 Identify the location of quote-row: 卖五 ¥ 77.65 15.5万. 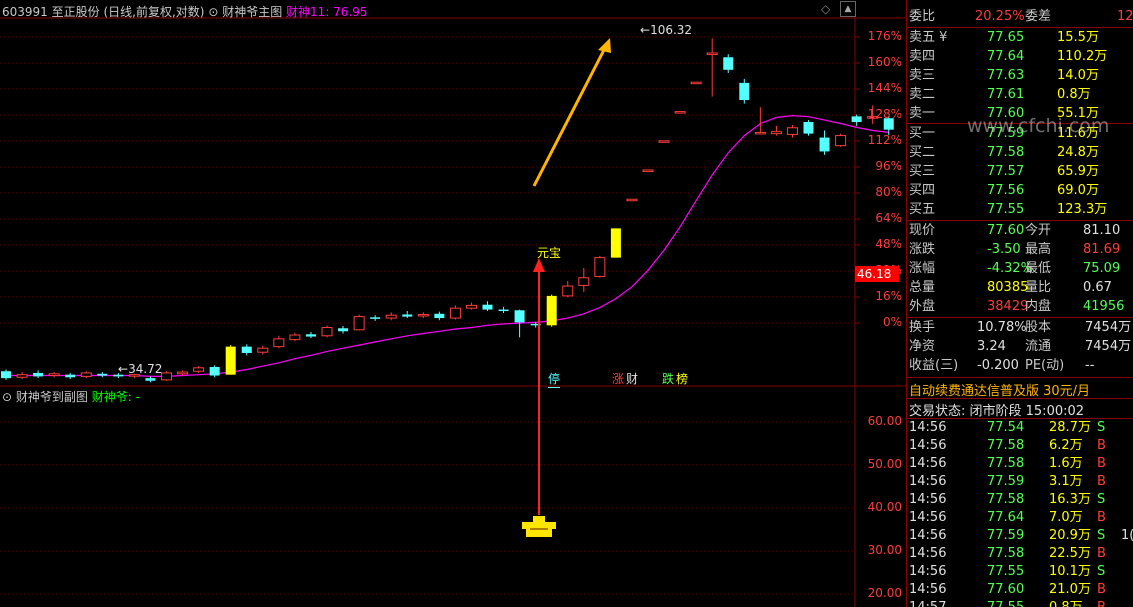
(1020, 37).